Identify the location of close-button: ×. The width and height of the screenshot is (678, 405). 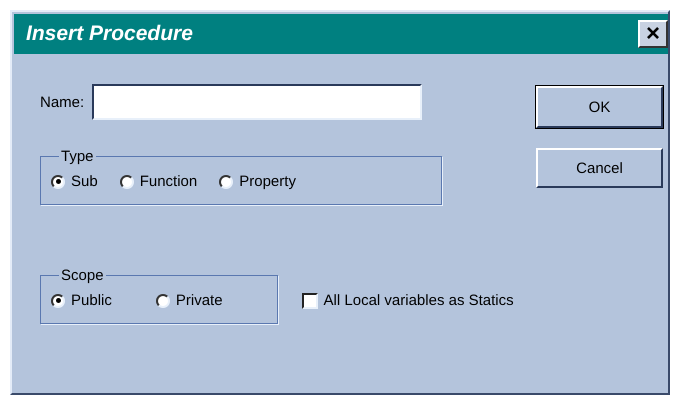
(653, 34).